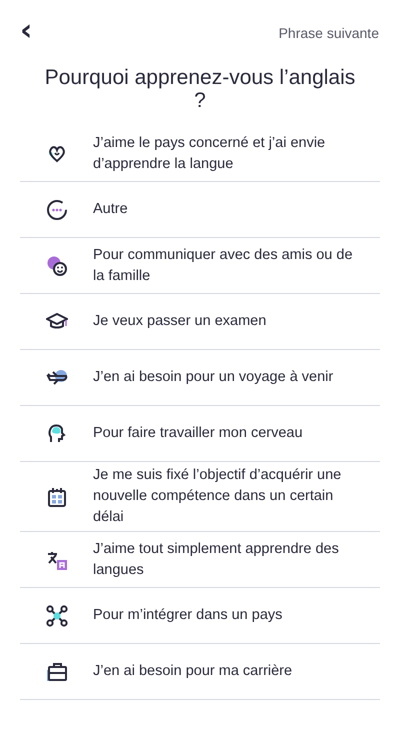  What do you see at coordinates (57, 671) in the screenshot?
I see `briefcase-icon` at bounding box center [57, 671].